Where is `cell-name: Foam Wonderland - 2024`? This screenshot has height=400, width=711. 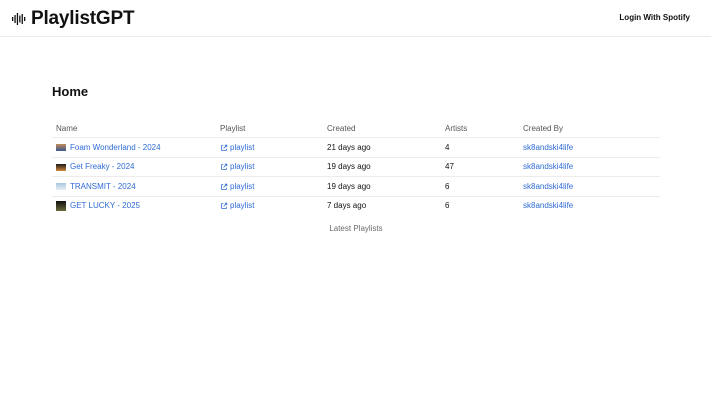 cell-name: Foam Wonderland - 2024 is located at coordinates (134, 147).